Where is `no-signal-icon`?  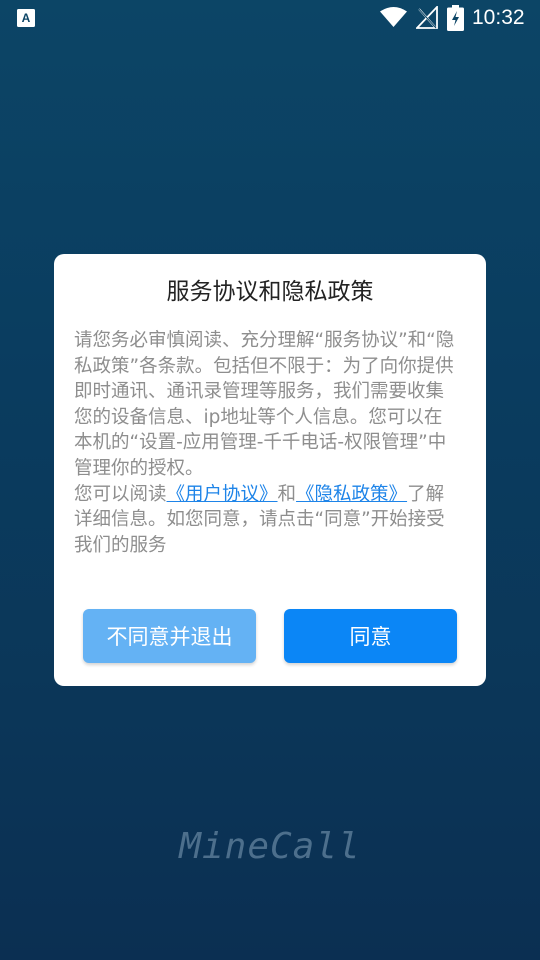
no-signal-icon is located at coordinates (427, 17).